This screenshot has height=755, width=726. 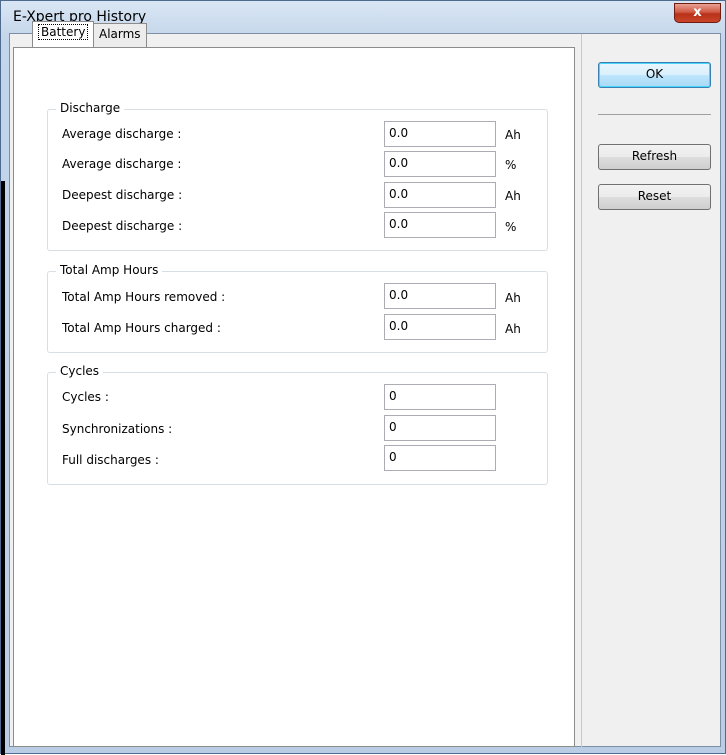 What do you see at coordinates (122, 226) in the screenshot?
I see `deepest-discharge-pct-label: Deepest discharge :` at bounding box center [122, 226].